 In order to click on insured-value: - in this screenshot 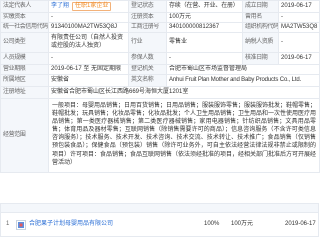, I will do `click(204, 58)`.